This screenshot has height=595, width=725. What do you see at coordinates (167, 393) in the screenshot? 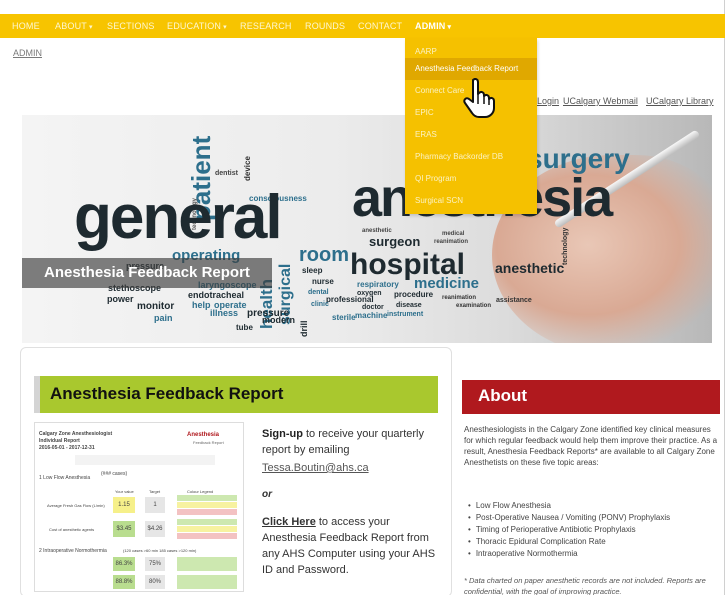
I see `feedback-heading: Anesthesia Feedback Report` at bounding box center [167, 393].